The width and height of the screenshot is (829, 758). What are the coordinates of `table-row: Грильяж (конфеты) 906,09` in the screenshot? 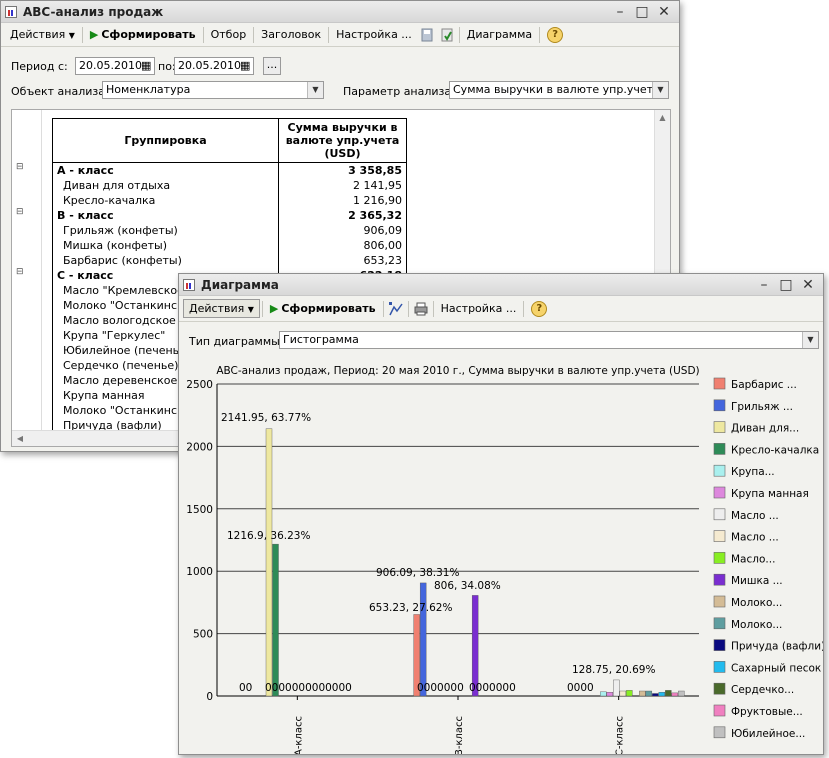 It's located at (229, 230).